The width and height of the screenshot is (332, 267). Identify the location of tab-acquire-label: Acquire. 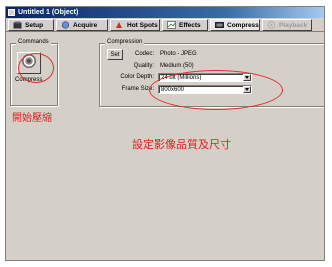
(85, 25).